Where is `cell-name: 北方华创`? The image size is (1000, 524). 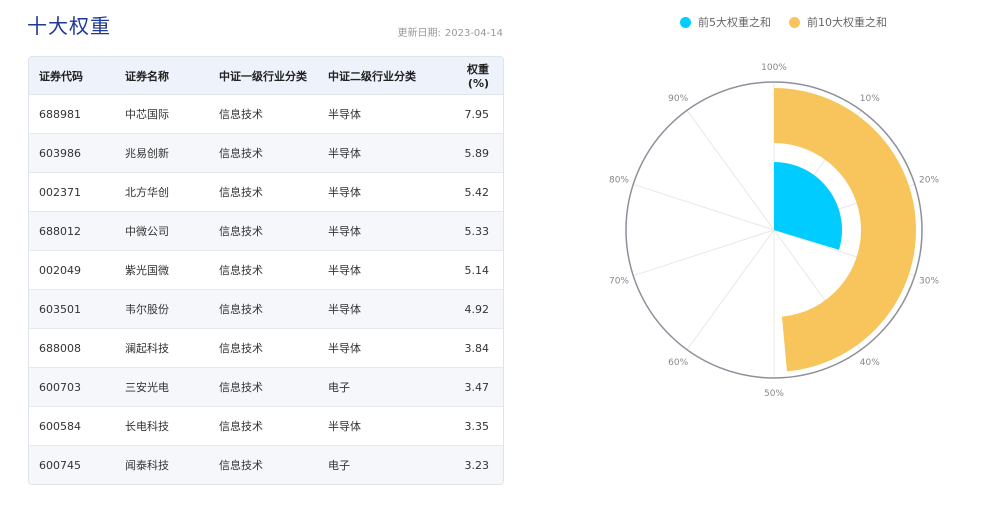 cell-name: 北方华创 is located at coordinates (162, 192).